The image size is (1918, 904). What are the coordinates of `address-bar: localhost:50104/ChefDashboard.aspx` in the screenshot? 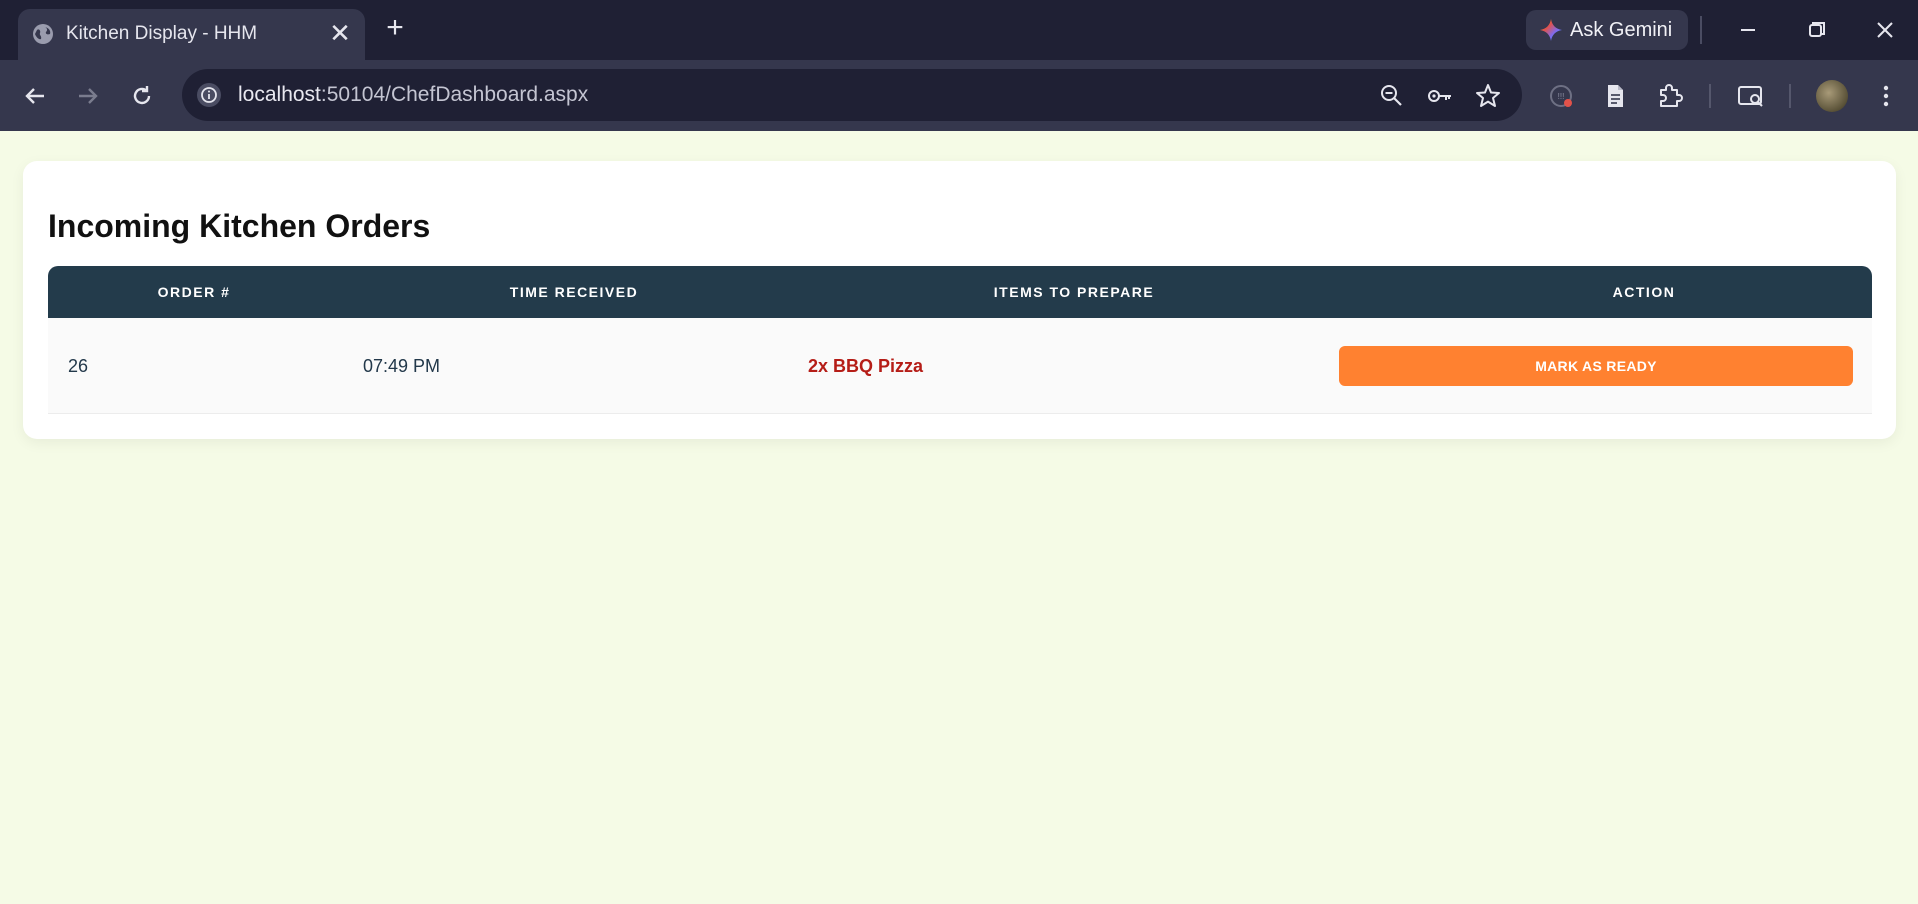 It's located at (852, 95).